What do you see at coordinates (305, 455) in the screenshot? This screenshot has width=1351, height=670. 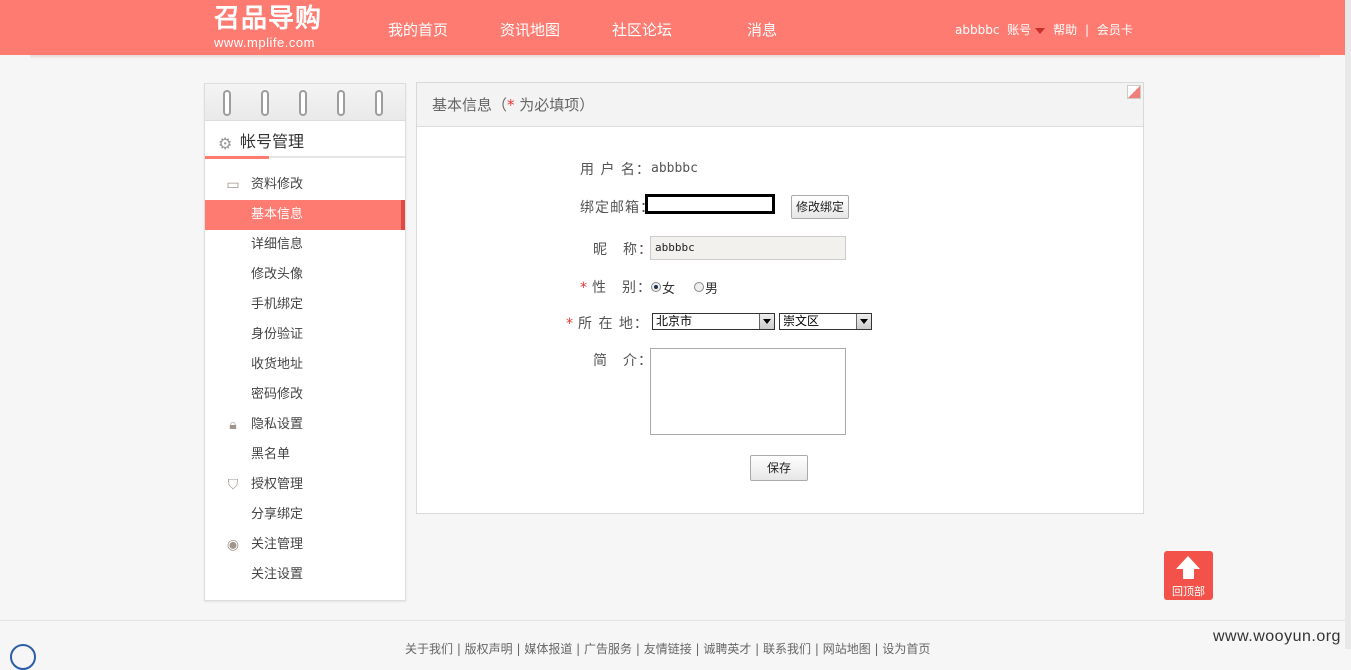 I see `sidebar-item-blacklist: 黑名单` at bounding box center [305, 455].